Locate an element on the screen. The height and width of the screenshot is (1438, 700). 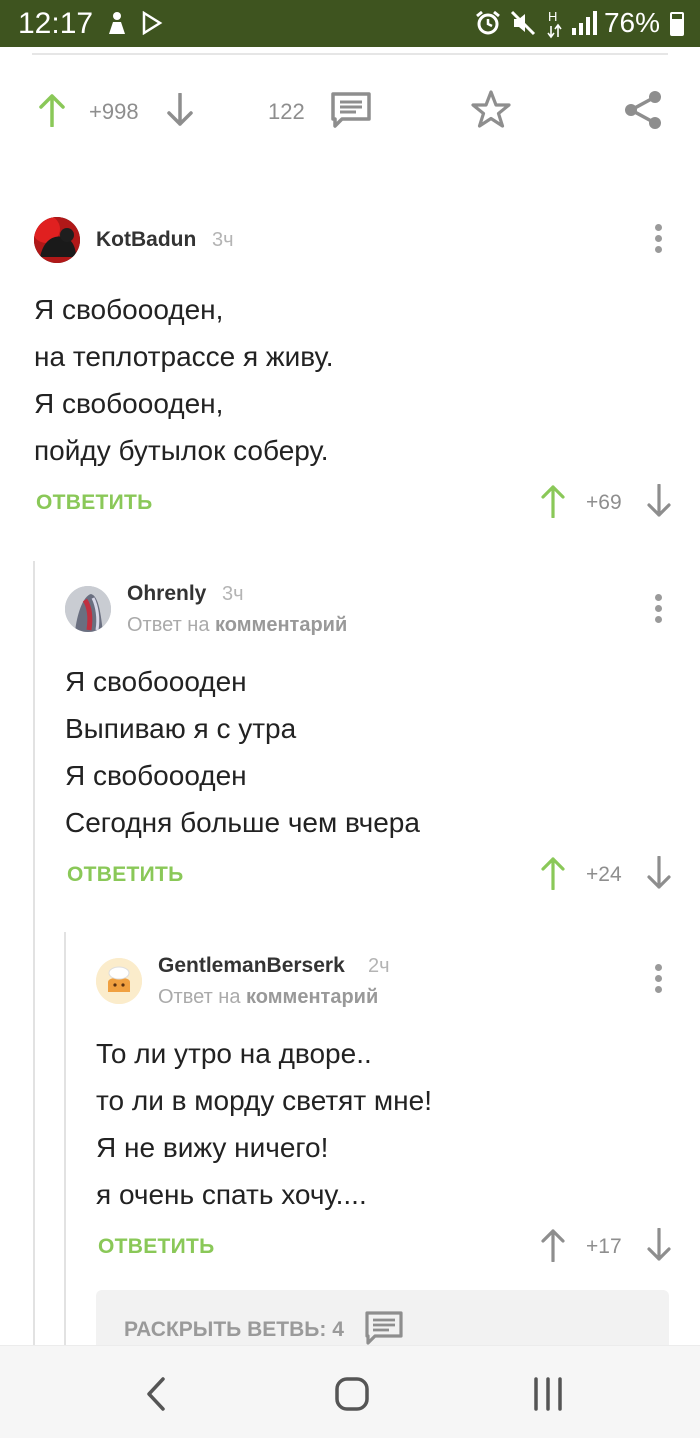
mute-icon is located at coordinates (523, 23).